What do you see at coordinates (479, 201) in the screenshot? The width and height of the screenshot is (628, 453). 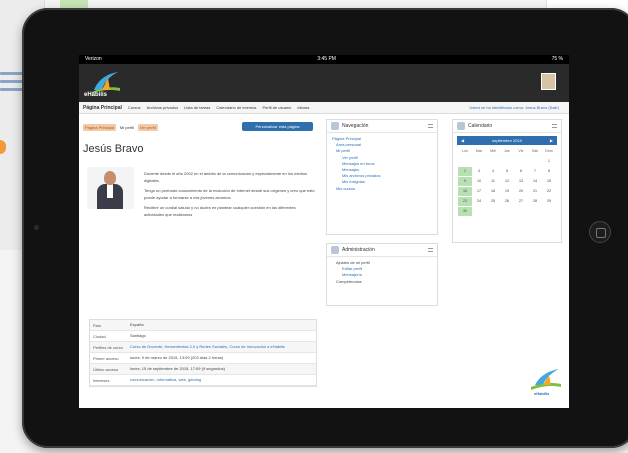 I see `calendar-day: 24` at bounding box center [479, 201].